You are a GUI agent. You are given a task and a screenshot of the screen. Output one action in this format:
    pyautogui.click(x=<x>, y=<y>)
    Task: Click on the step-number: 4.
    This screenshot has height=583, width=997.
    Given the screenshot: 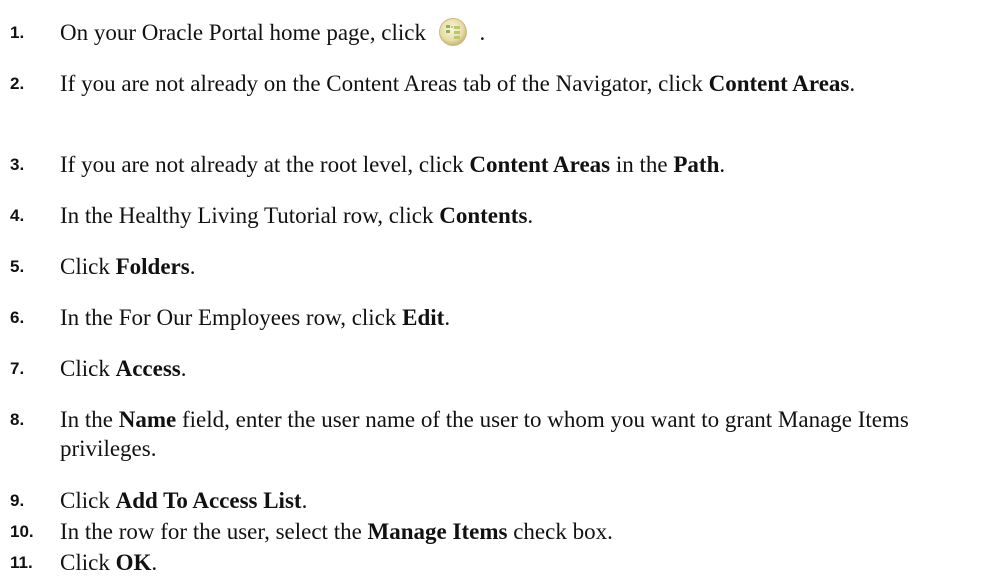 What is the action you would take?
    pyautogui.click(x=17, y=215)
    